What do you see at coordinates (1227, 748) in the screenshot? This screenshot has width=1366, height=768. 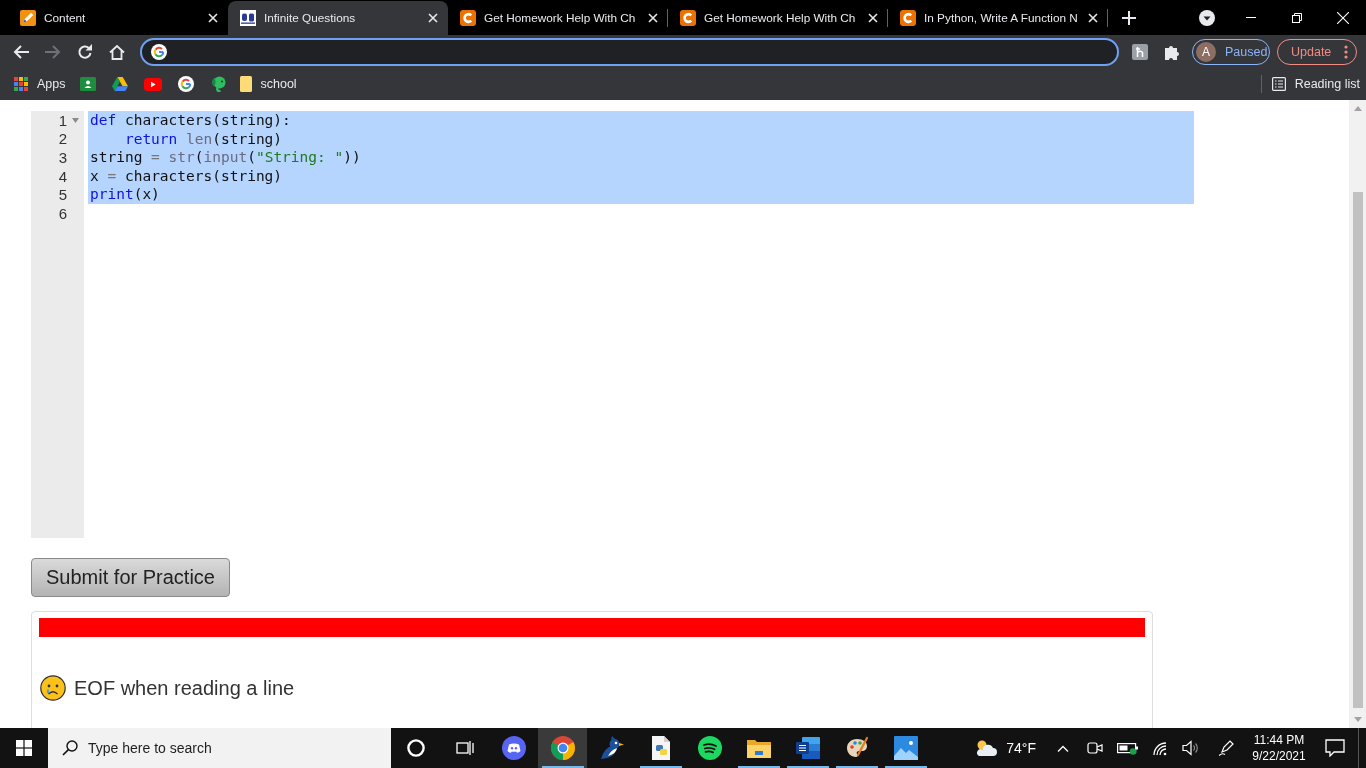 I see `pen-icon` at bounding box center [1227, 748].